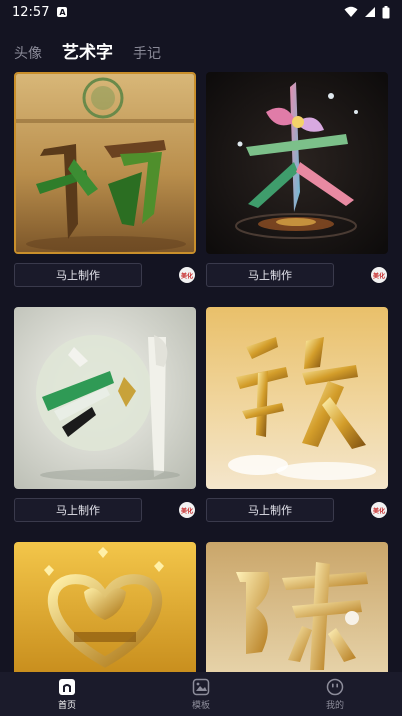  I want to click on smiley-icon, so click(335, 686).